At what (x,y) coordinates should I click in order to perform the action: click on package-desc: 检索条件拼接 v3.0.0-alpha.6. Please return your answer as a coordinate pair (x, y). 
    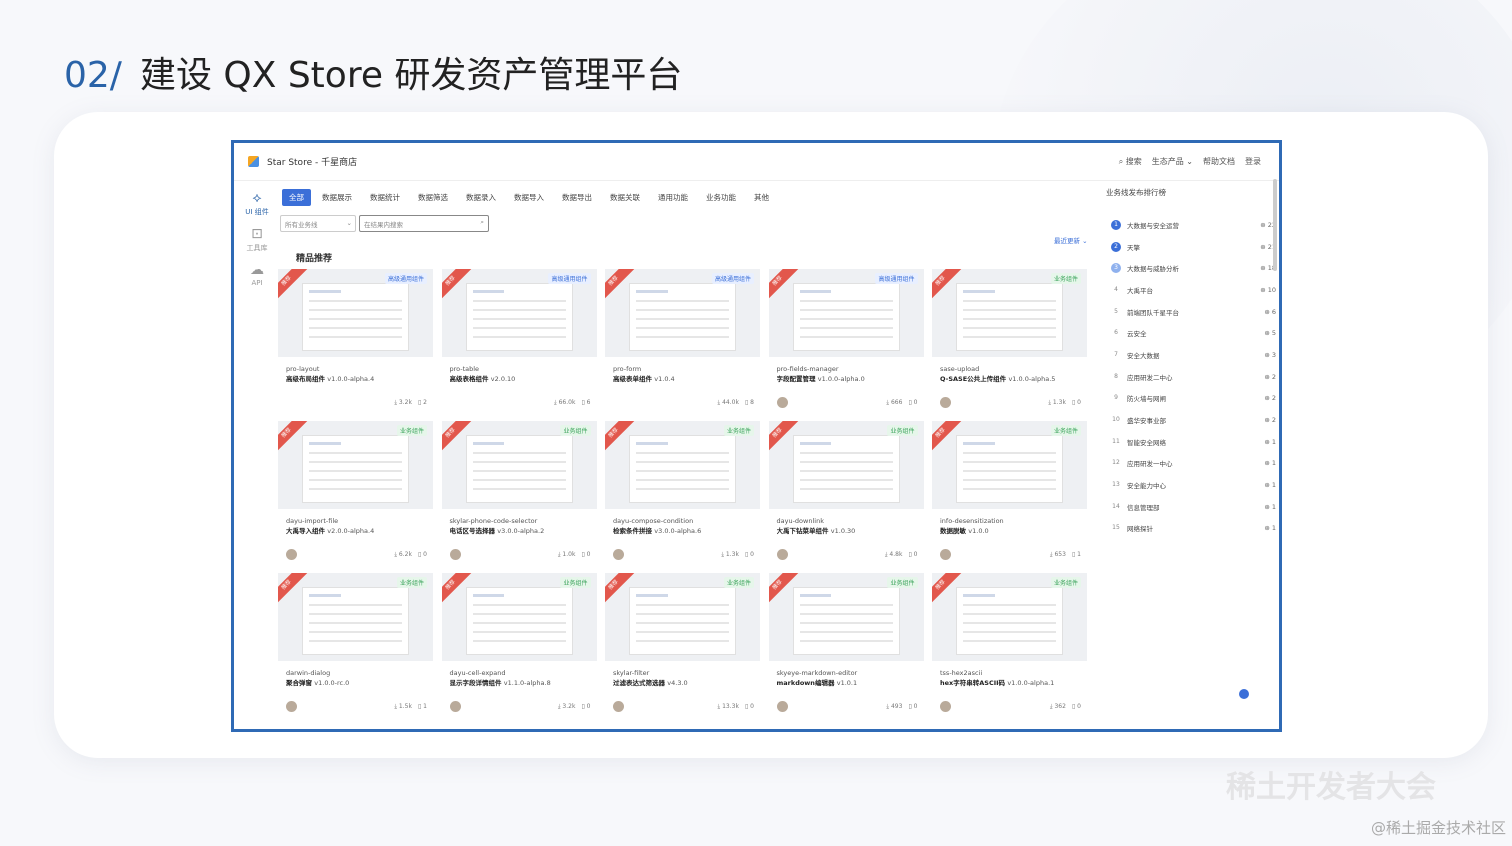
    Looking at the image, I should click on (657, 531).